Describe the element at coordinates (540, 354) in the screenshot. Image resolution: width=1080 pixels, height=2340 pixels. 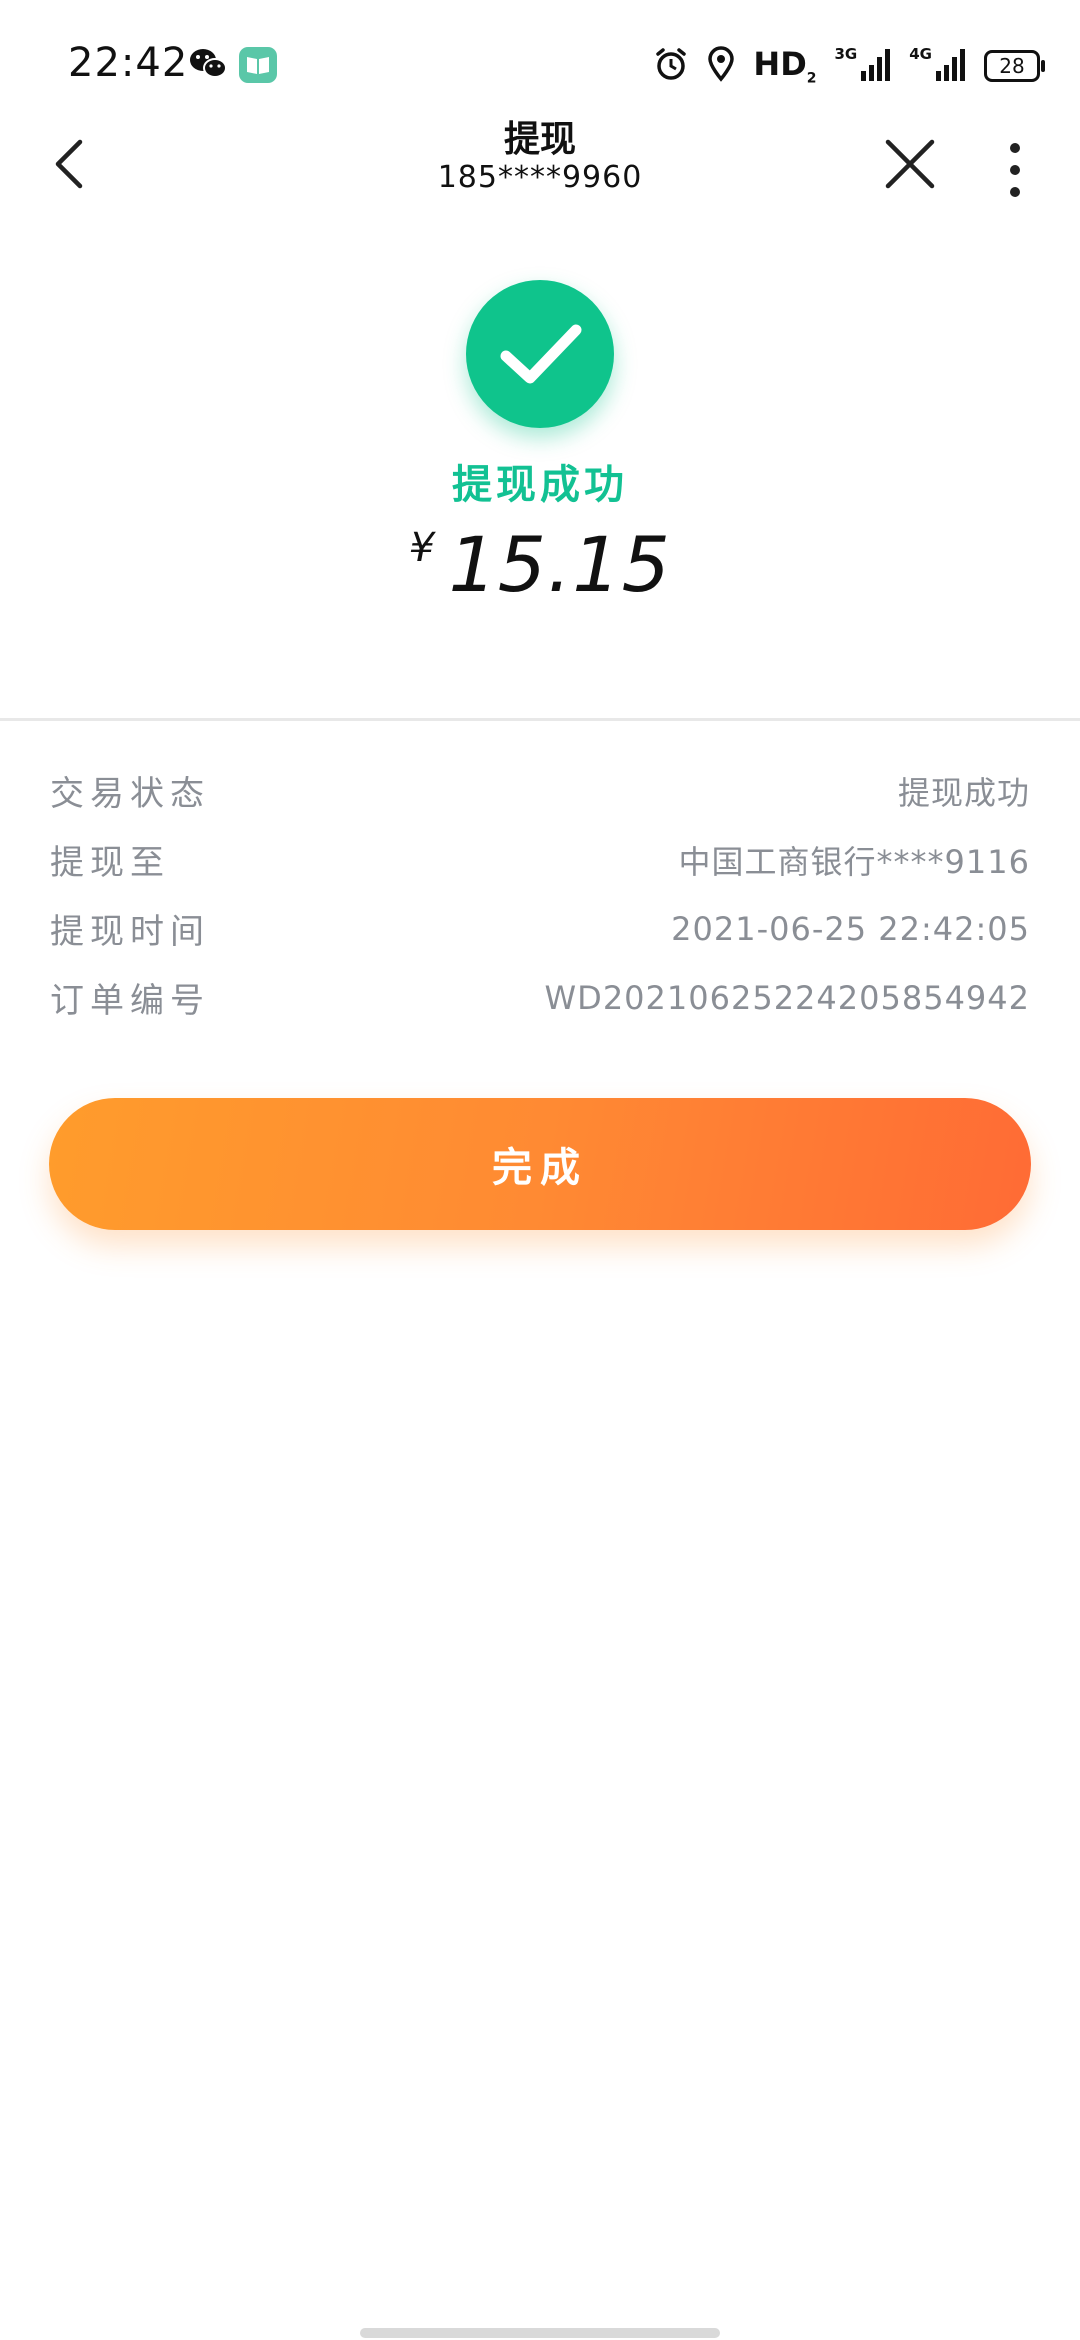
I see `success-check-icon` at that location.